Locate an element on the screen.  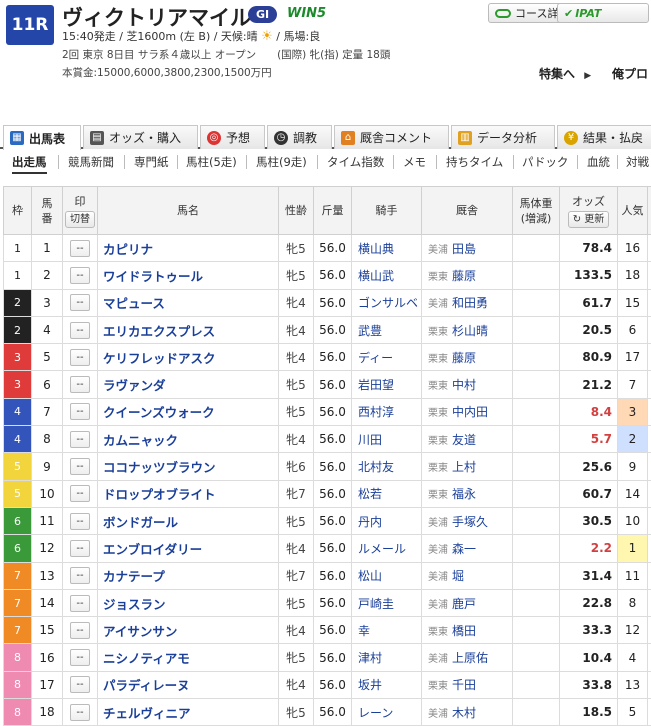
trainer-link: 和田勇 is located at coordinates (470, 303).